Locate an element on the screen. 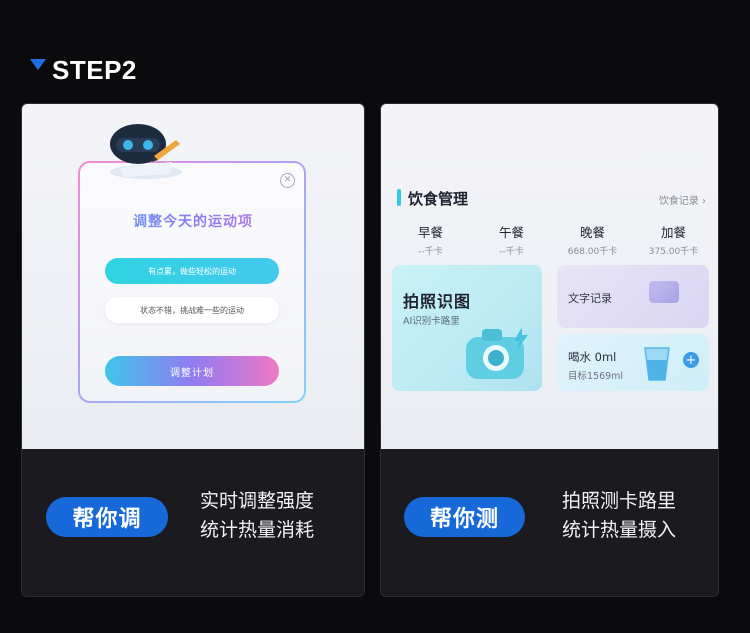  option-challenge-button: 状态不错，挑战难一些的运动 is located at coordinates (192, 310).